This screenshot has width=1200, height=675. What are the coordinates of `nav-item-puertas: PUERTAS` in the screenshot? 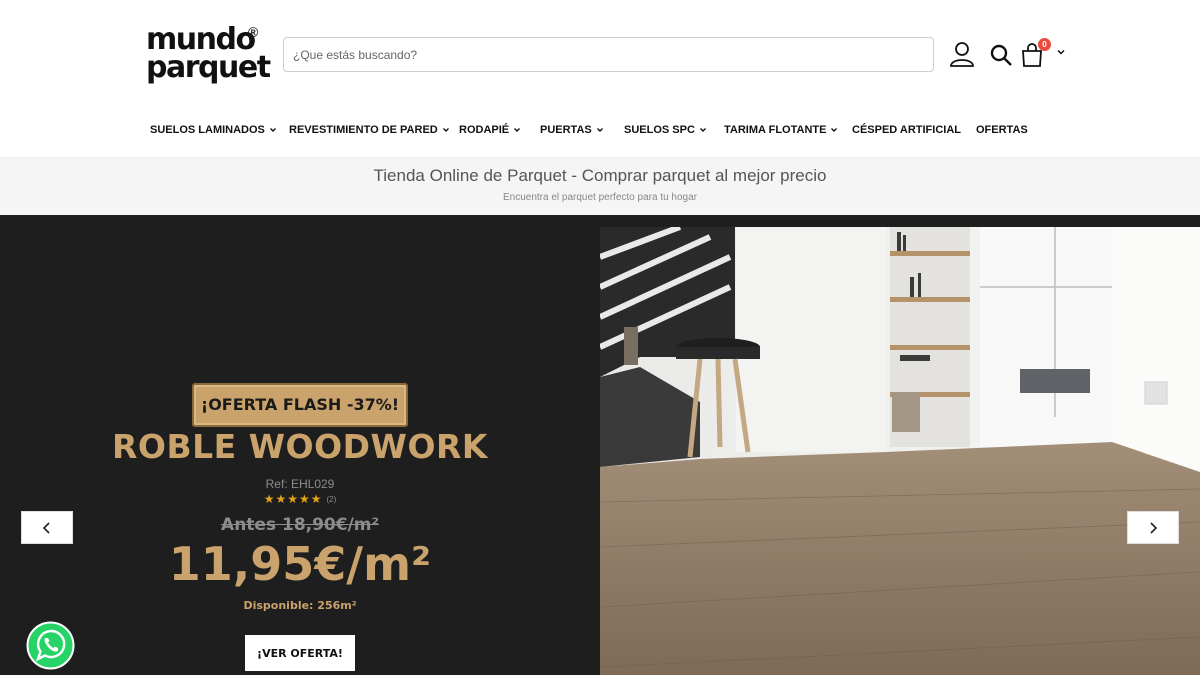 It's located at (572, 130).